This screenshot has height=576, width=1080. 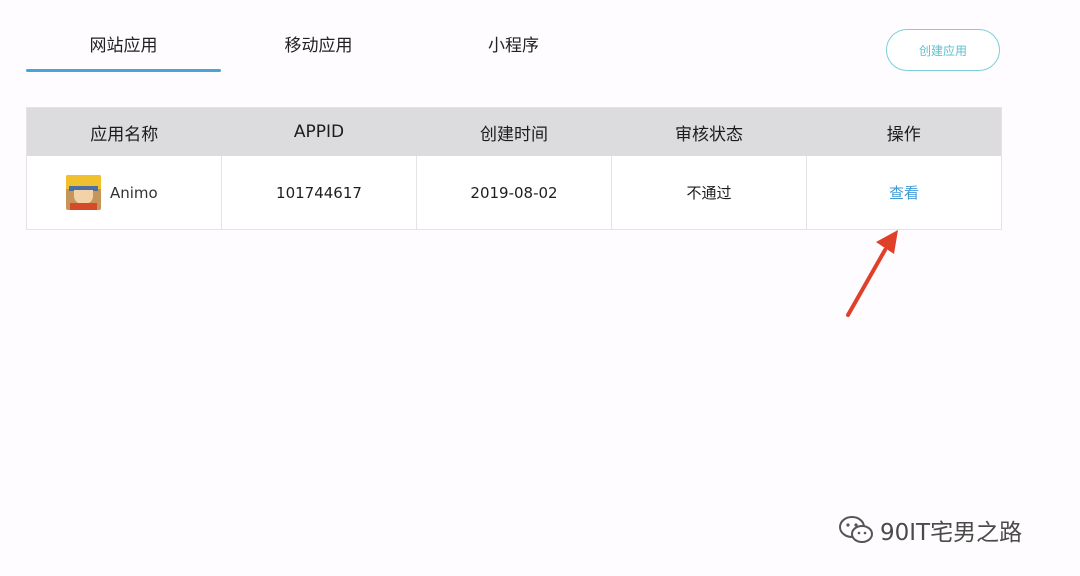 I want to click on table-row: Animo 101744617 2019-08-02 不通过 查看, so click(x=514, y=193).